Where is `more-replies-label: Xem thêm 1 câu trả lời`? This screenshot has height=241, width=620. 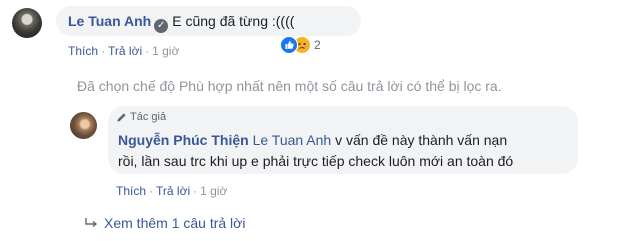 more-replies-label: Xem thêm 1 câu trả lời is located at coordinates (174, 223).